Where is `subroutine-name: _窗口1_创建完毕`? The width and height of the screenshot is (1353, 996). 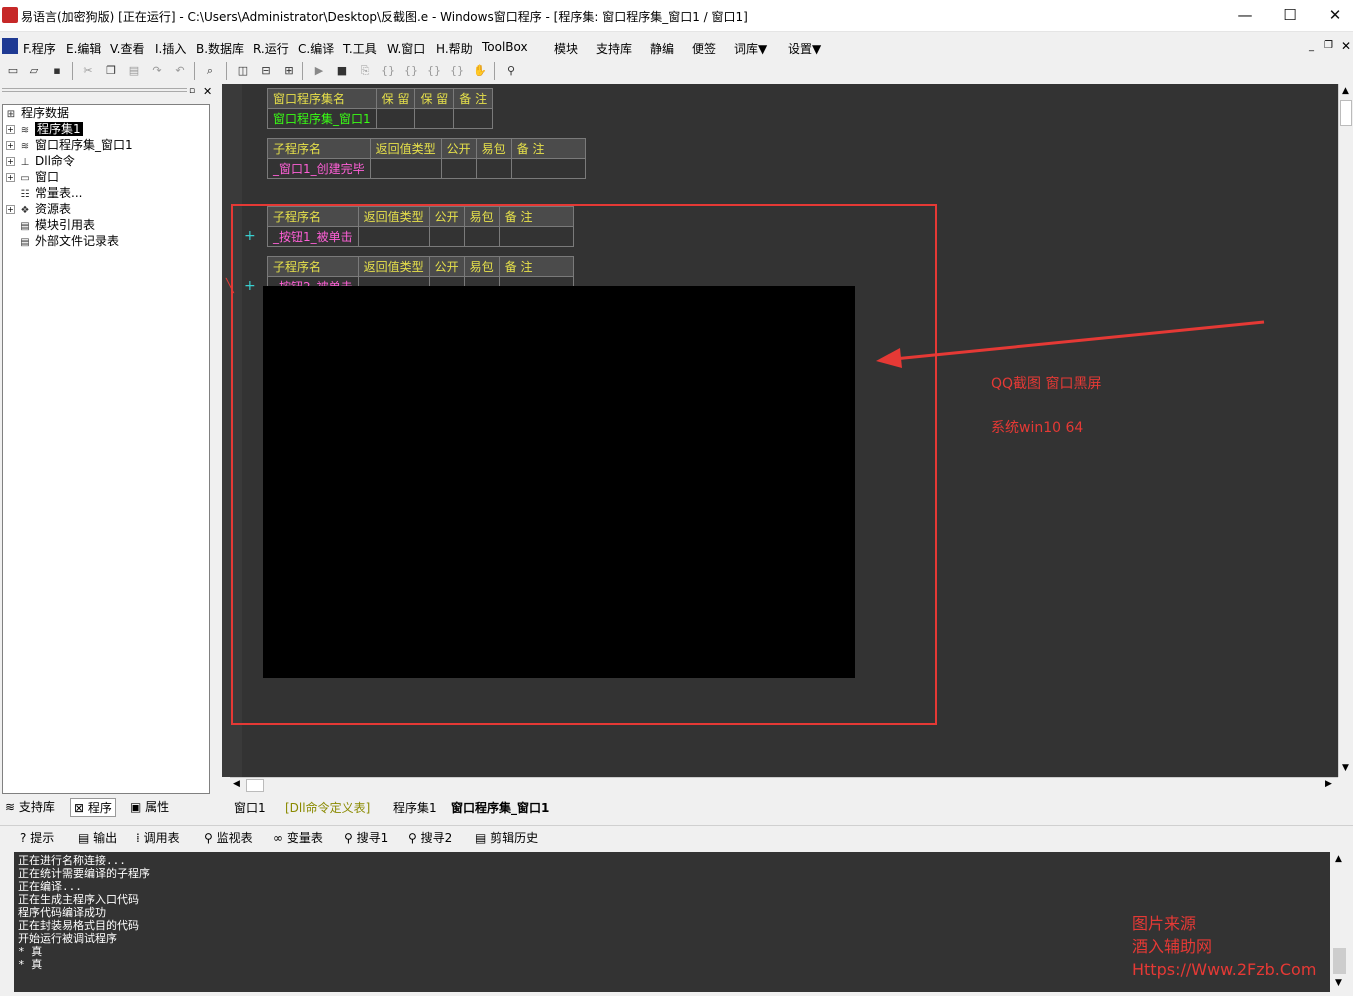
subroutine-name: _窗口1_创建完毕 is located at coordinates (319, 168).